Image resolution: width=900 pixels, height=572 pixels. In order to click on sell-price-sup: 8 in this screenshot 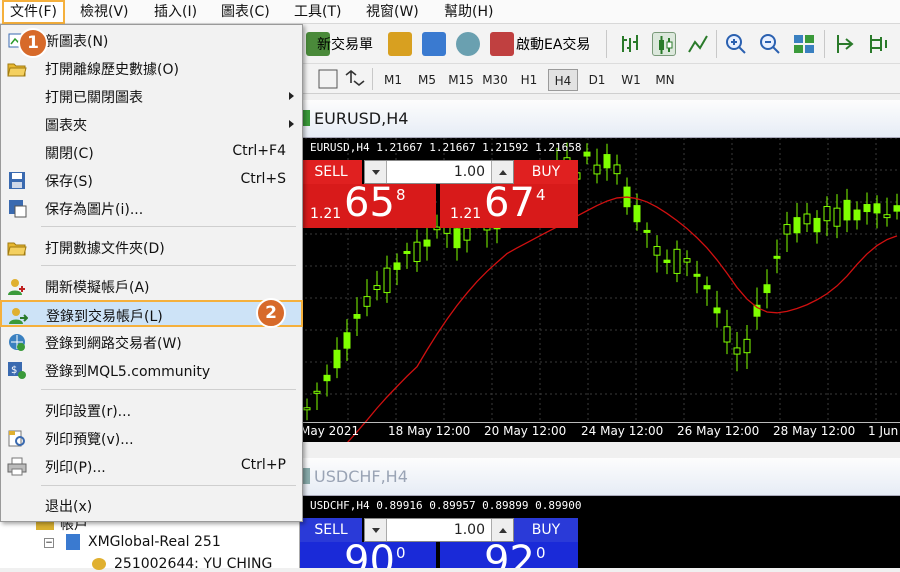, I will do `click(401, 195)`.